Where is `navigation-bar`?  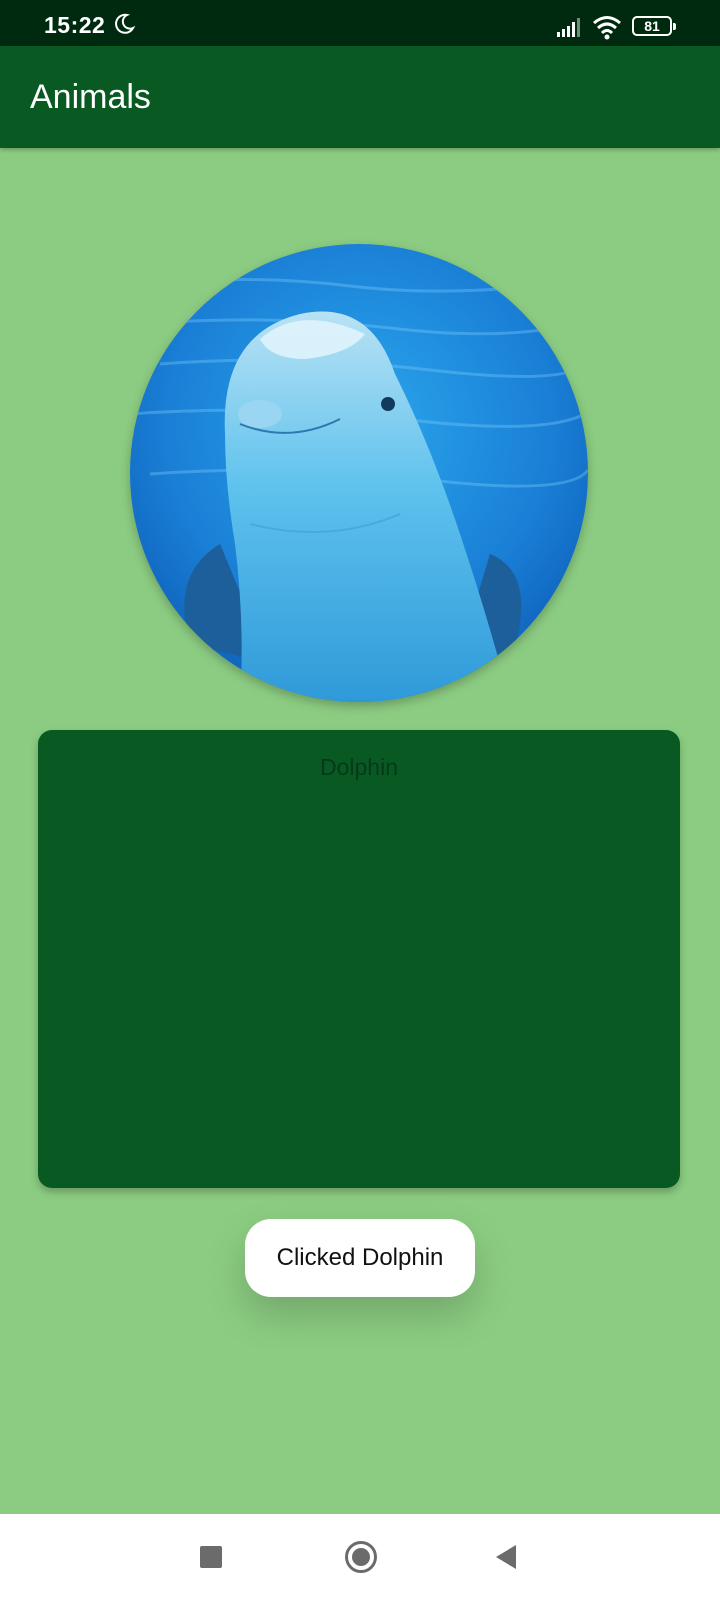
navigation-bar is located at coordinates (360, 1557).